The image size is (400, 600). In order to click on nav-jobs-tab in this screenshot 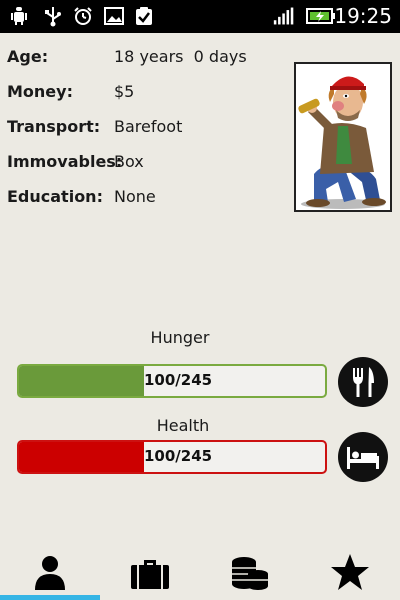, I will do `click(150, 568)`.